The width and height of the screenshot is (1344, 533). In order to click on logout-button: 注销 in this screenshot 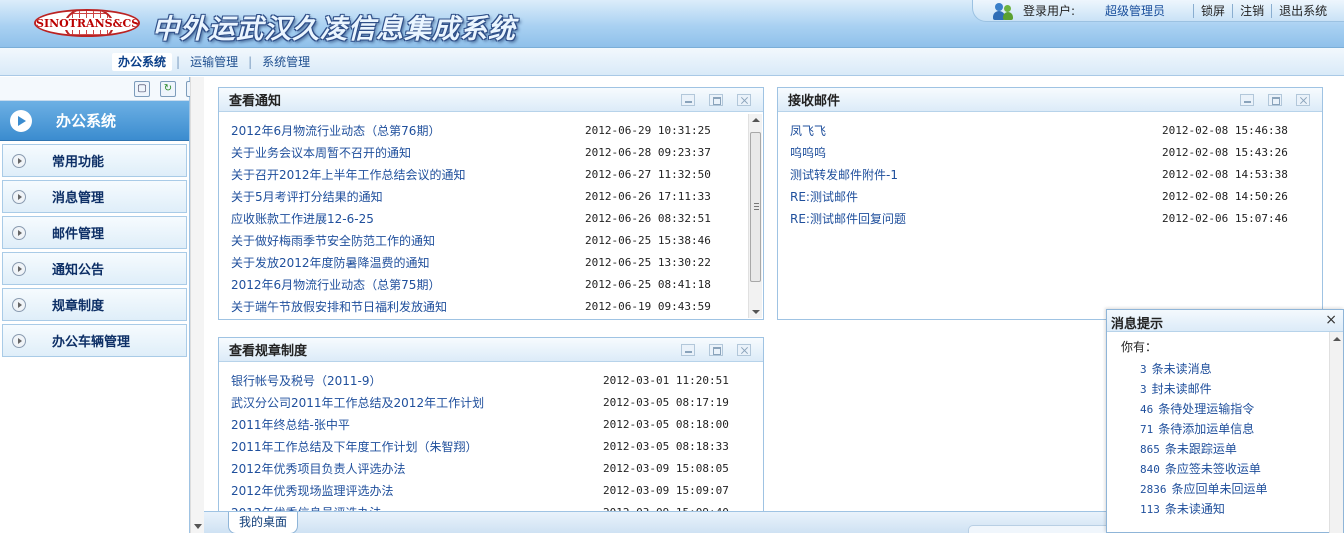, I will do `click(1252, 10)`.